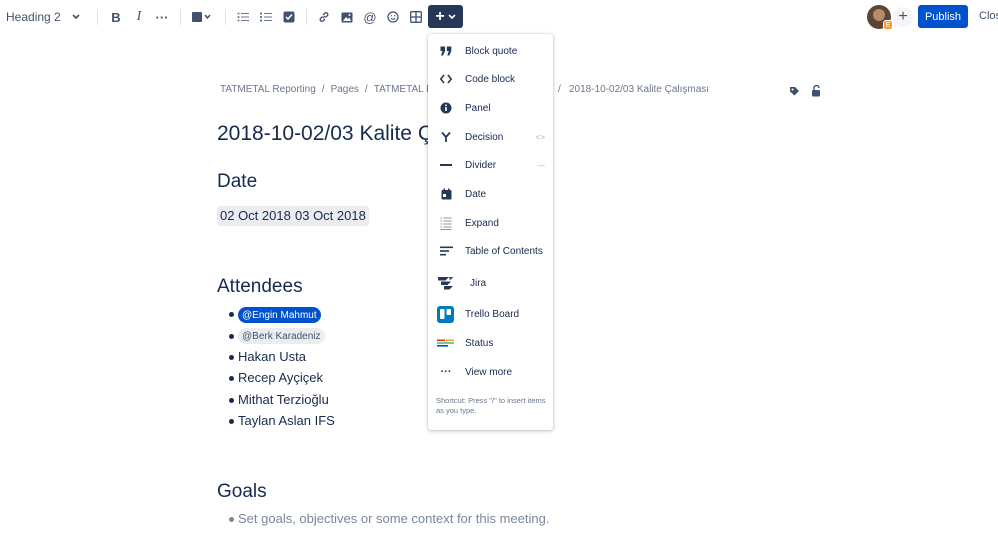 This screenshot has width=998, height=534. Describe the element at coordinates (281, 377) in the screenshot. I see `list-item: Recep Ayçiçek` at that location.